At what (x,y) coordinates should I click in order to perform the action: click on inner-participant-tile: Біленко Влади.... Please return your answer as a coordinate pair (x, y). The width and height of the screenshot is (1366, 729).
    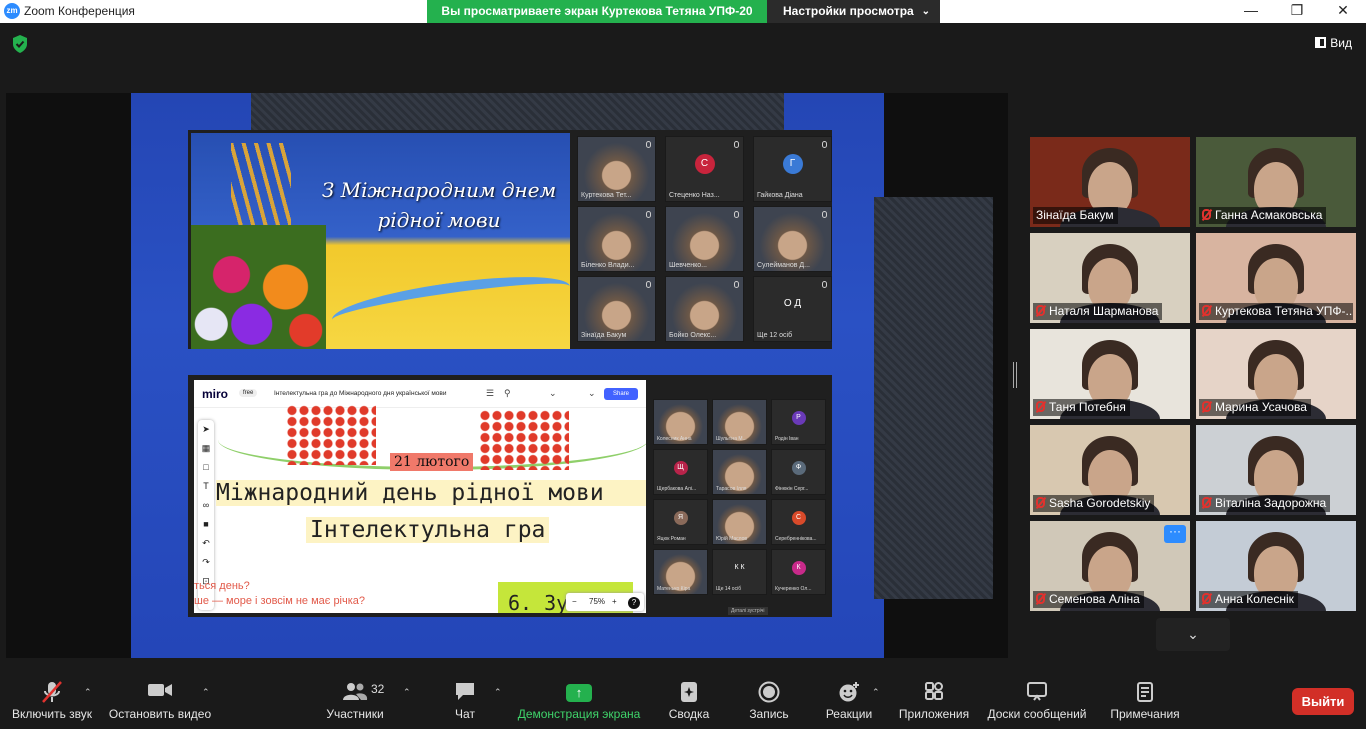
    Looking at the image, I should click on (616, 239).